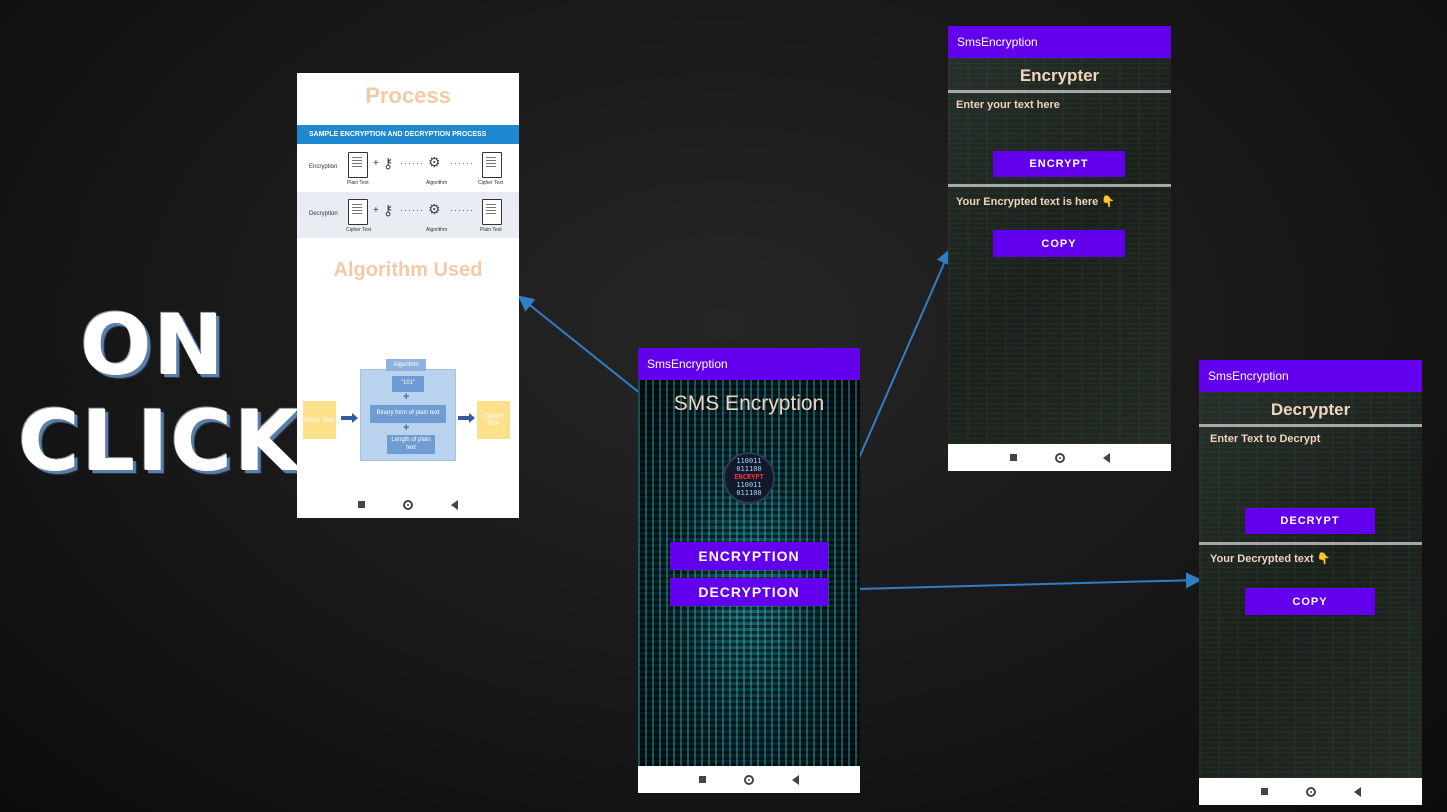 The height and width of the screenshot is (812, 1447). What do you see at coordinates (408, 134) in the screenshot?
I see `process-banner: SAMPLE ENCRYPTION AND DECRYPTION PROCESS` at bounding box center [408, 134].